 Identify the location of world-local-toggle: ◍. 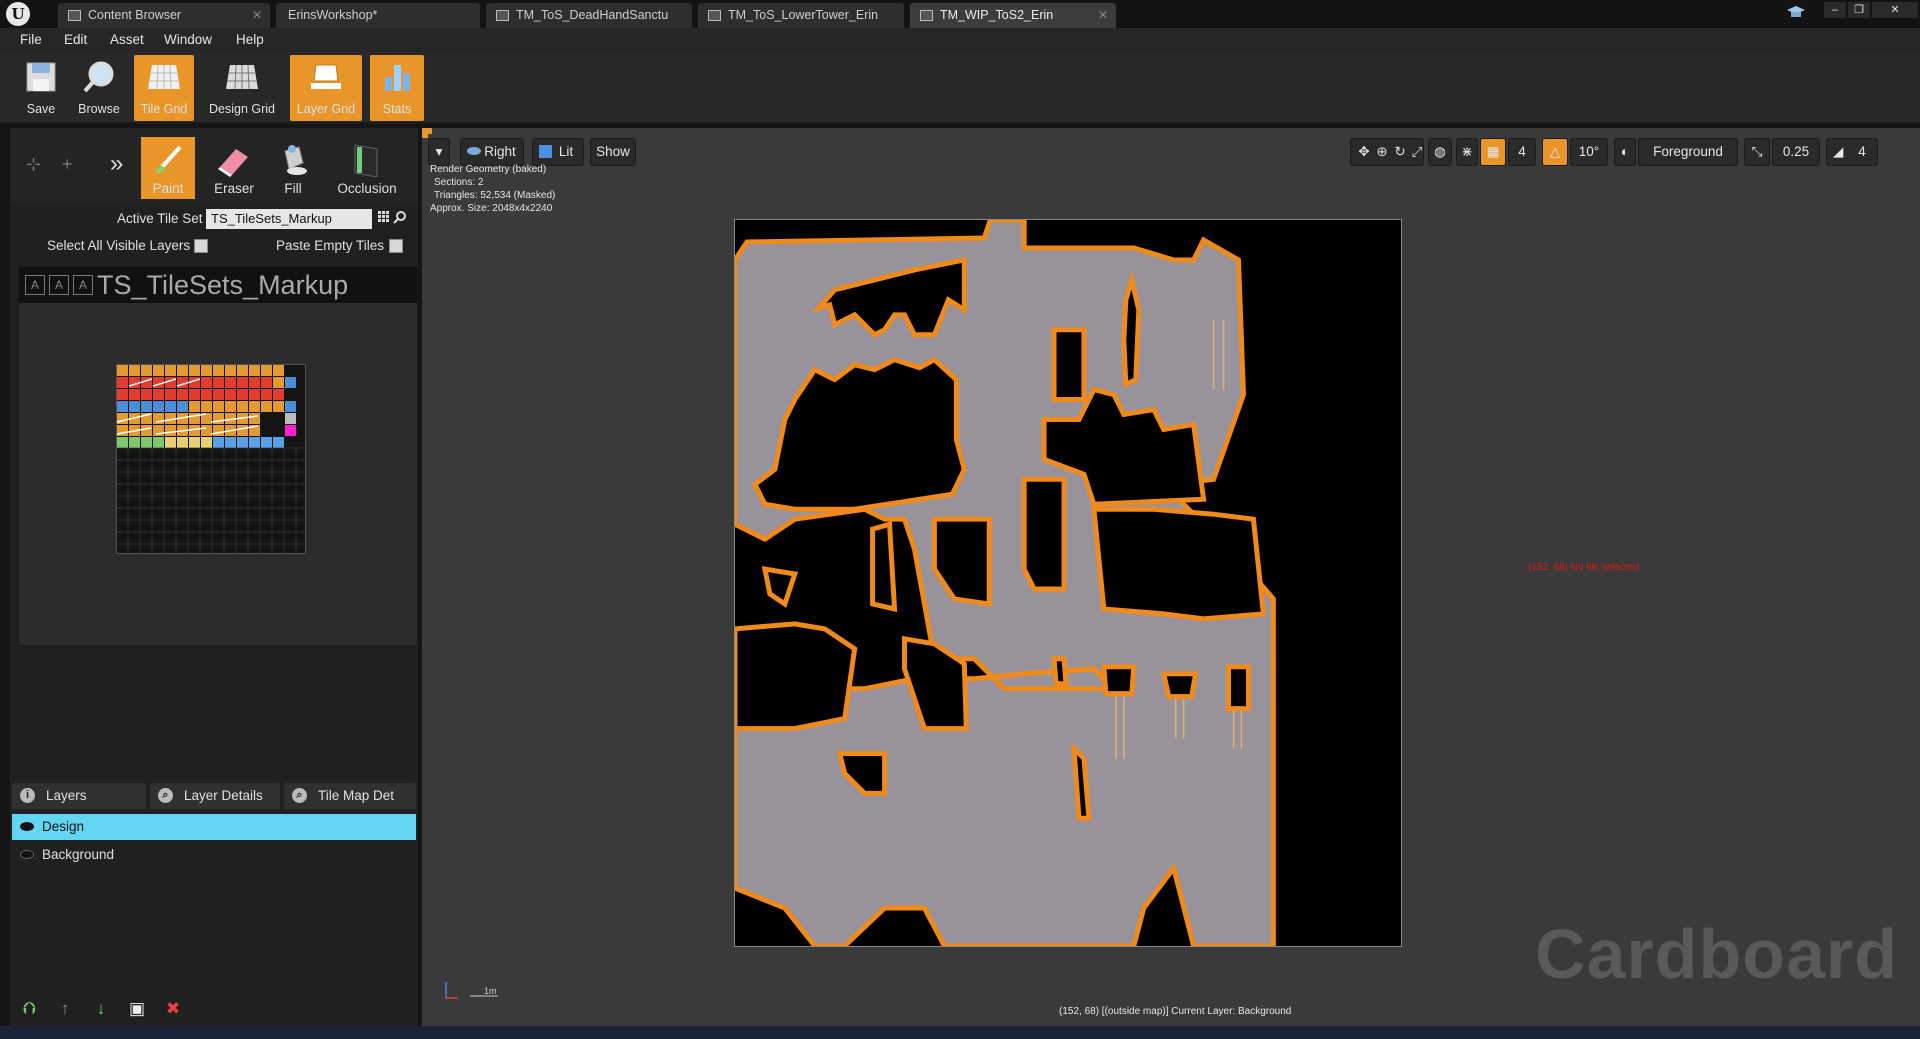
(1440, 152).